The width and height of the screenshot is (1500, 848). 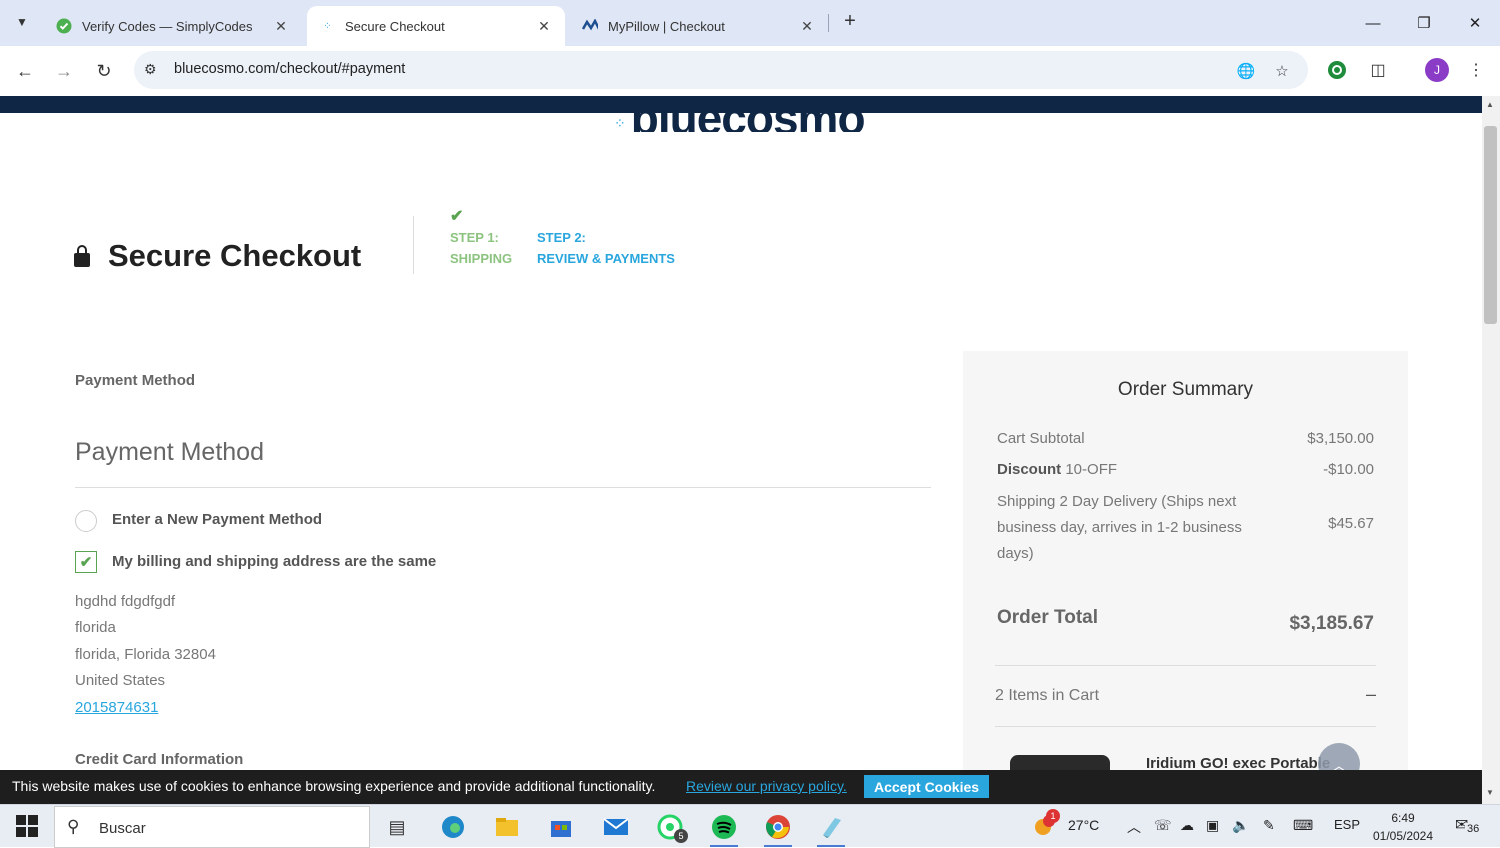 I want to click on notifications-icon: ✉ 36, so click(x=1468, y=825).